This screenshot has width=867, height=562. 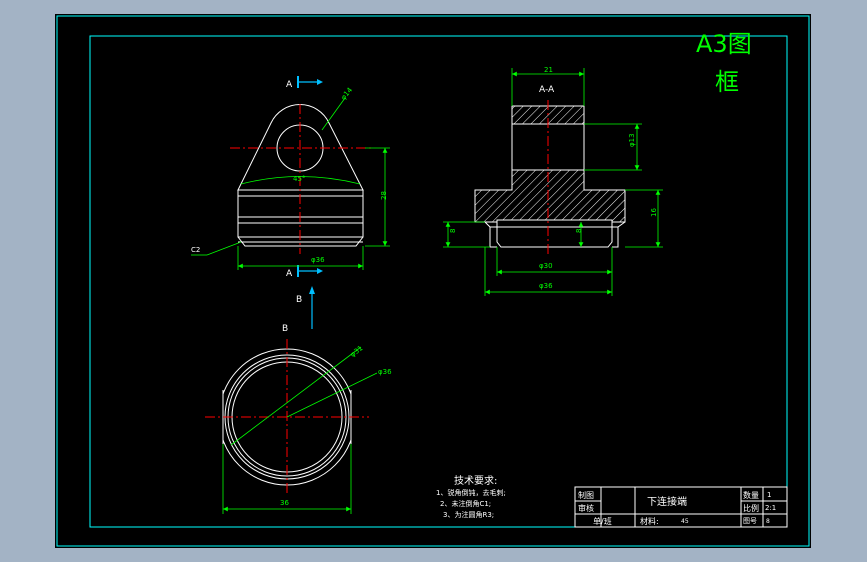 What do you see at coordinates (546, 266) in the screenshot?
I see `dim-inner-dia: φ30` at bounding box center [546, 266].